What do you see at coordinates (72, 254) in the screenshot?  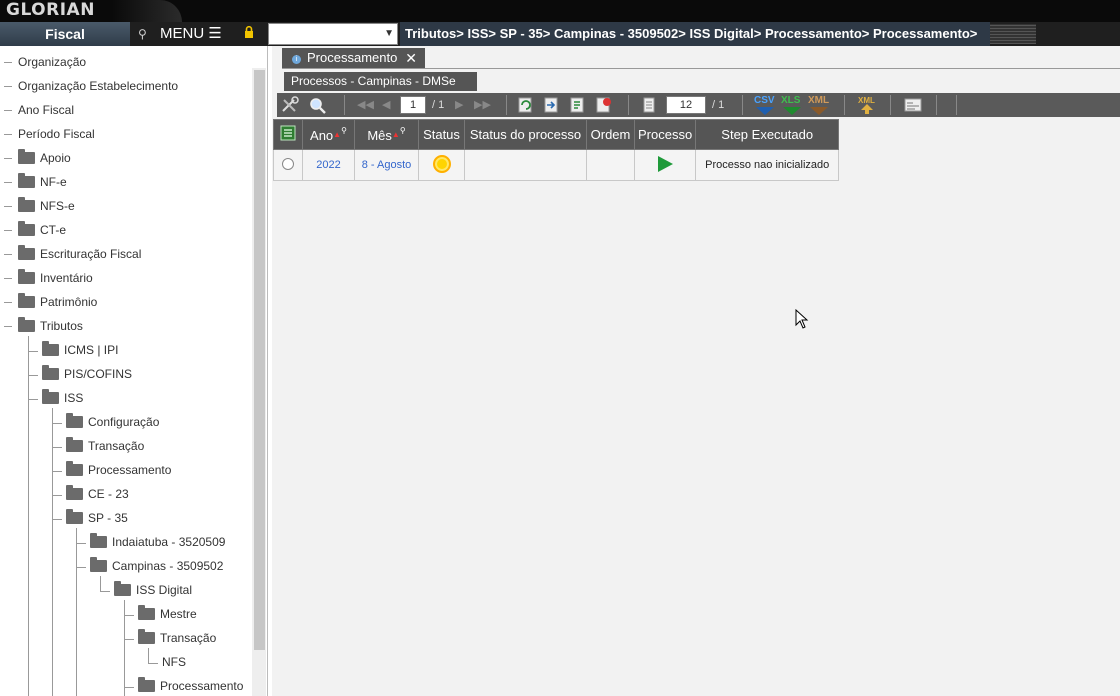 I see `sidebar-item-escrituracao-fiscal: Escrituração Fiscal` at bounding box center [72, 254].